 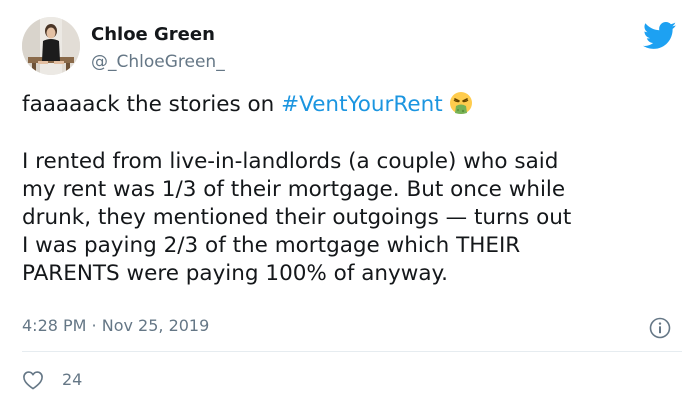 I want to click on like-count: 24, so click(x=72, y=379).